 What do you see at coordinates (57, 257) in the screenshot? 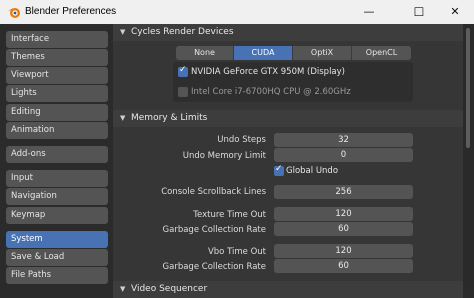
I see `sidebar-item-save-load: Save & Load` at bounding box center [57, 257].